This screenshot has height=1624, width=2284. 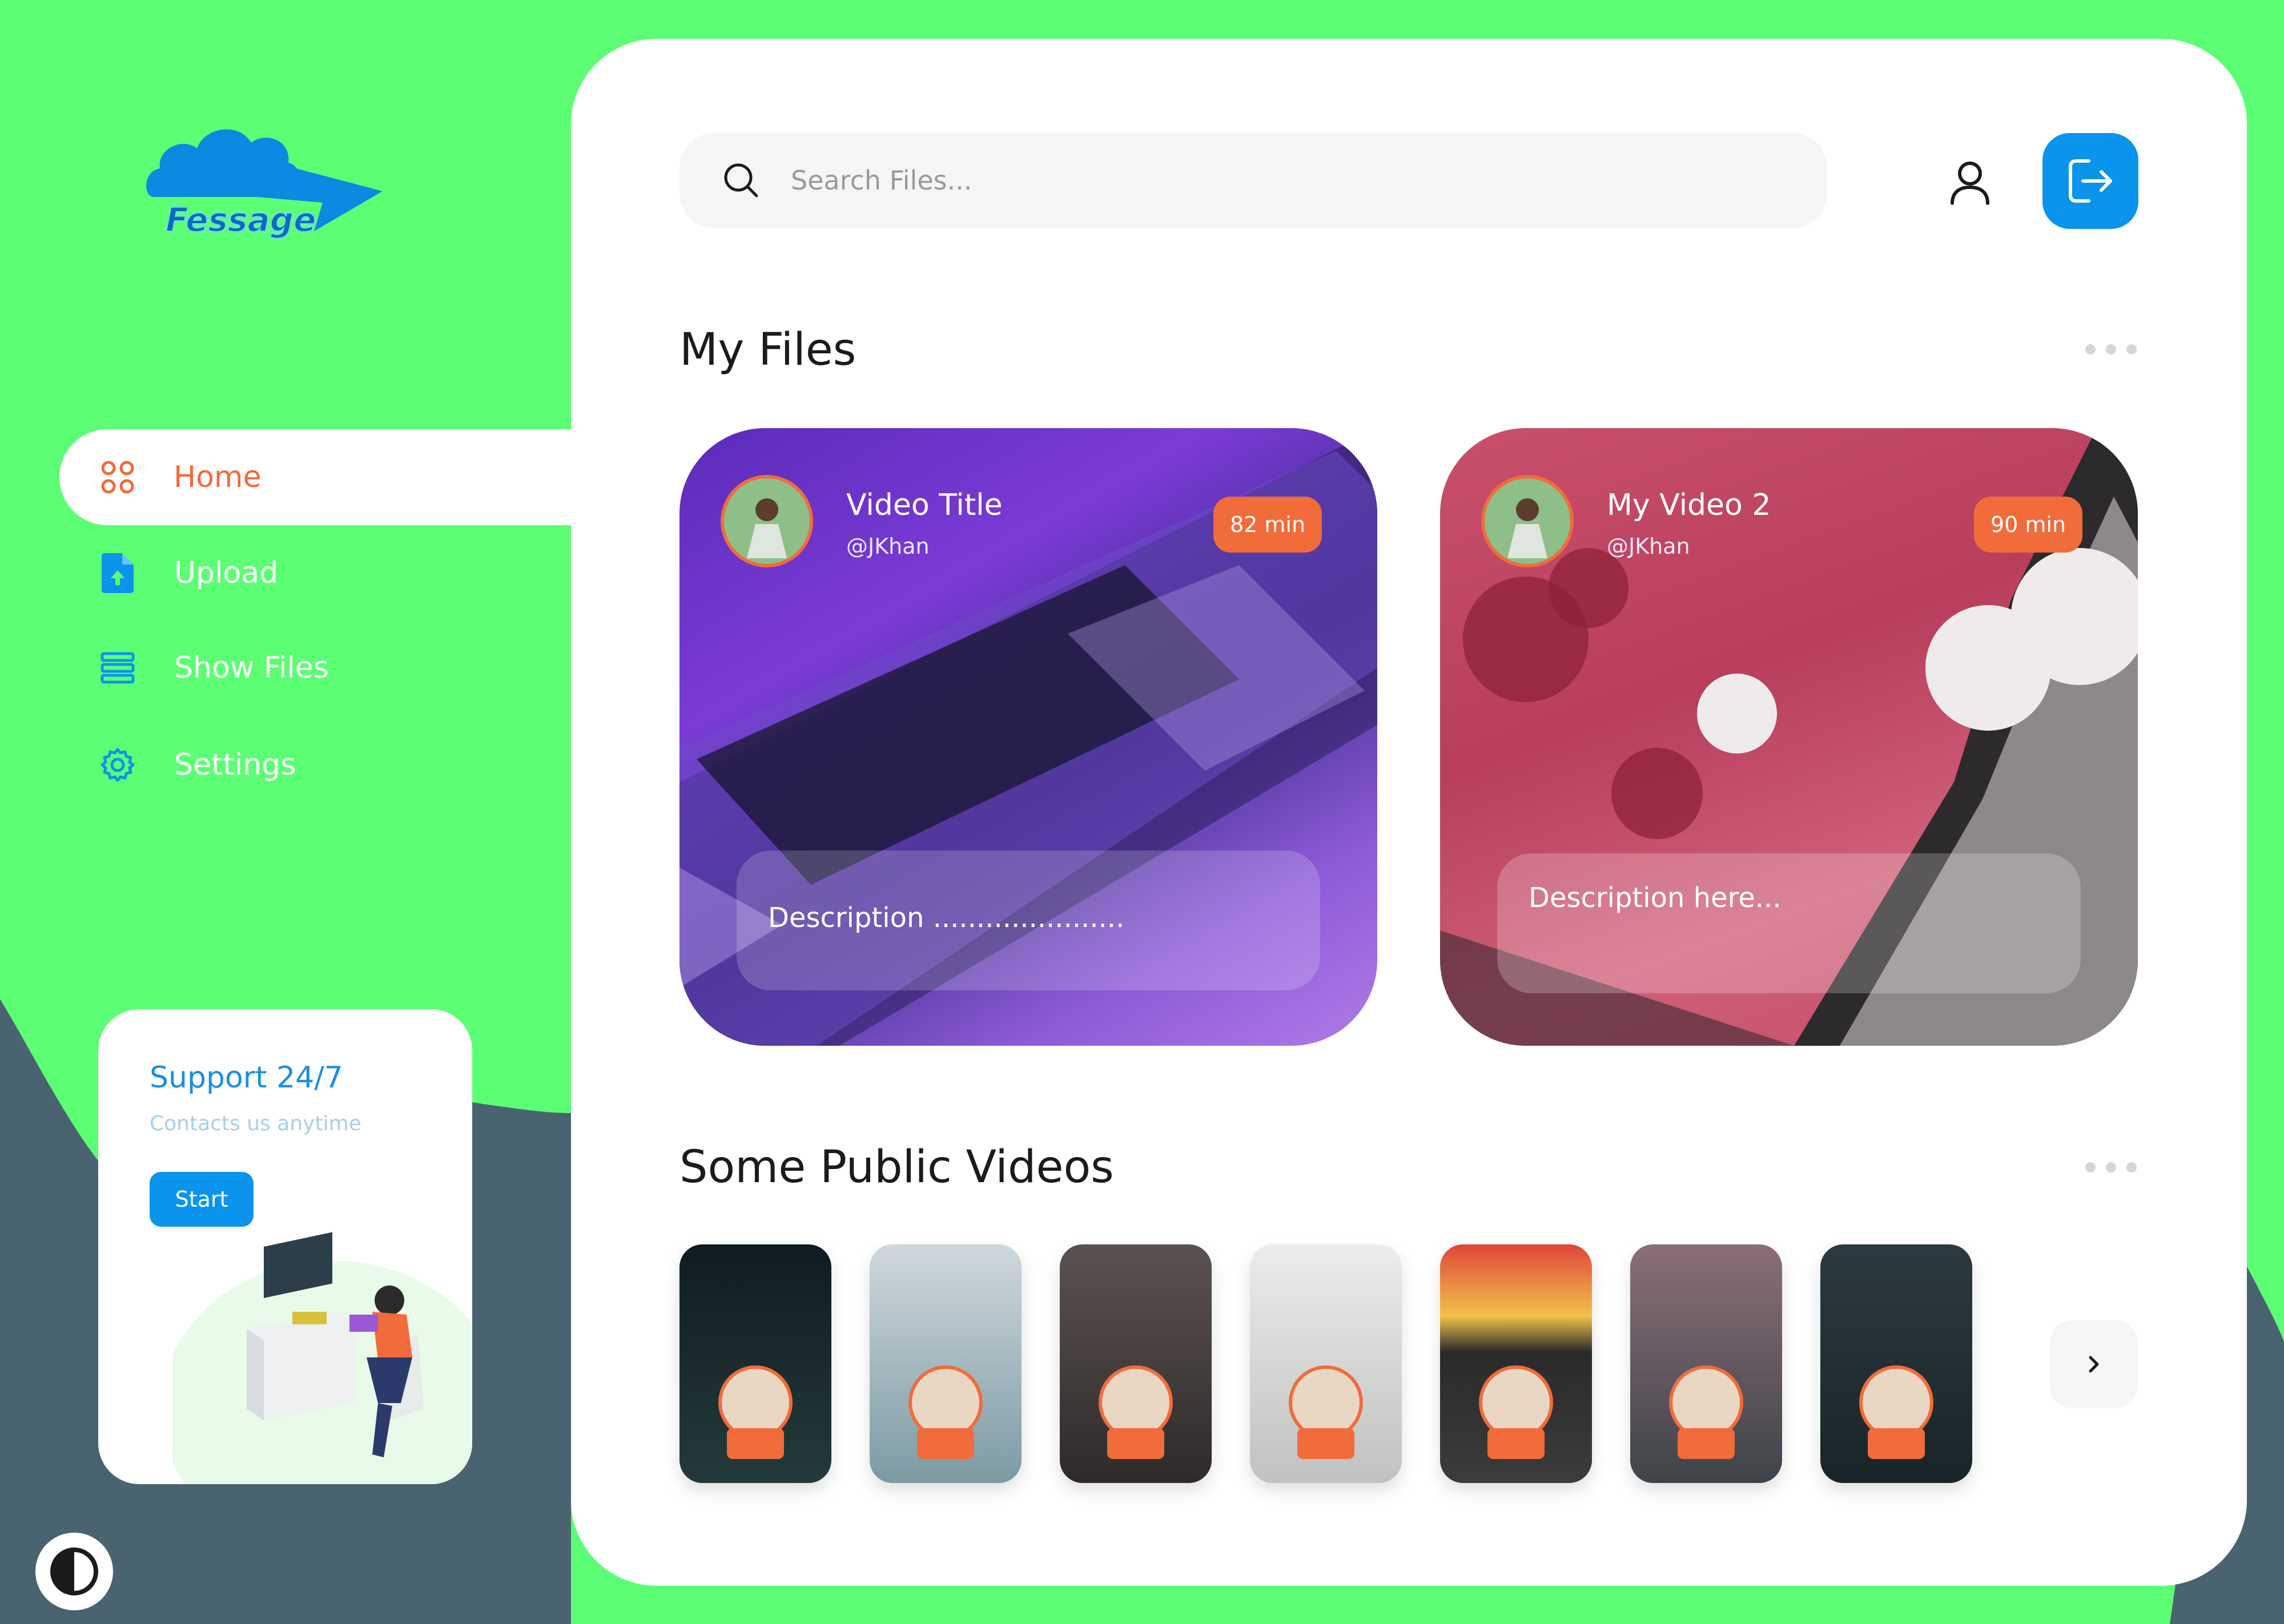 I want to click on logout-icon, so click(x=2090, y=181).